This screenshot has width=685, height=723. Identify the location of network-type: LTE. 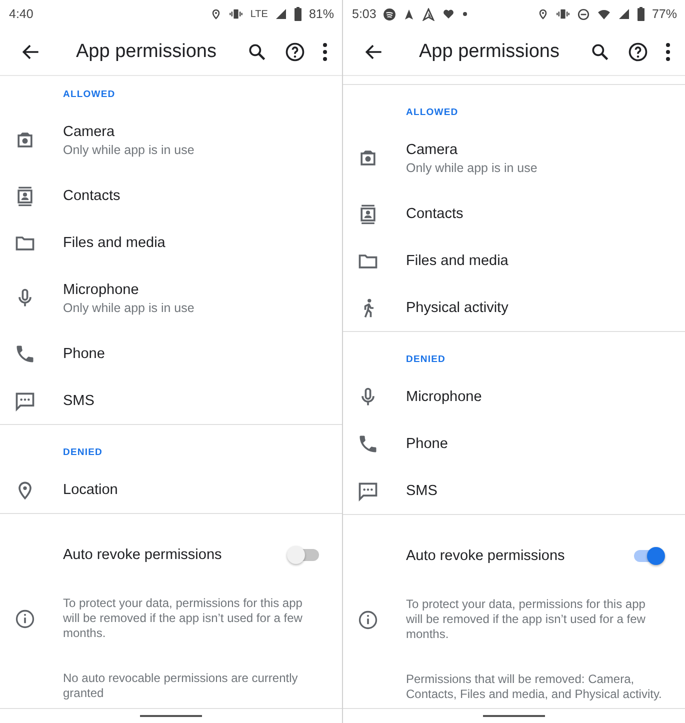
(259, 14).